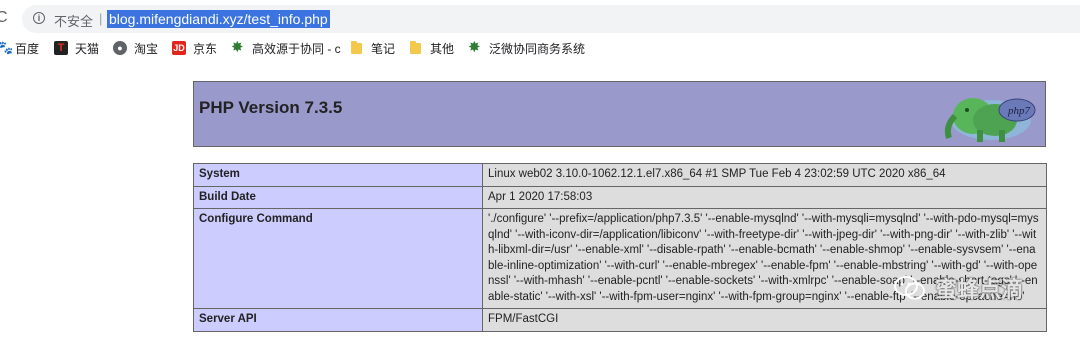 The width and height of the screenshot is (1080, 339). What do you see at coordinates (205, 48) in the screenshot?
I see `bookmark-jd: 京东` at bounding box center [205, 48].